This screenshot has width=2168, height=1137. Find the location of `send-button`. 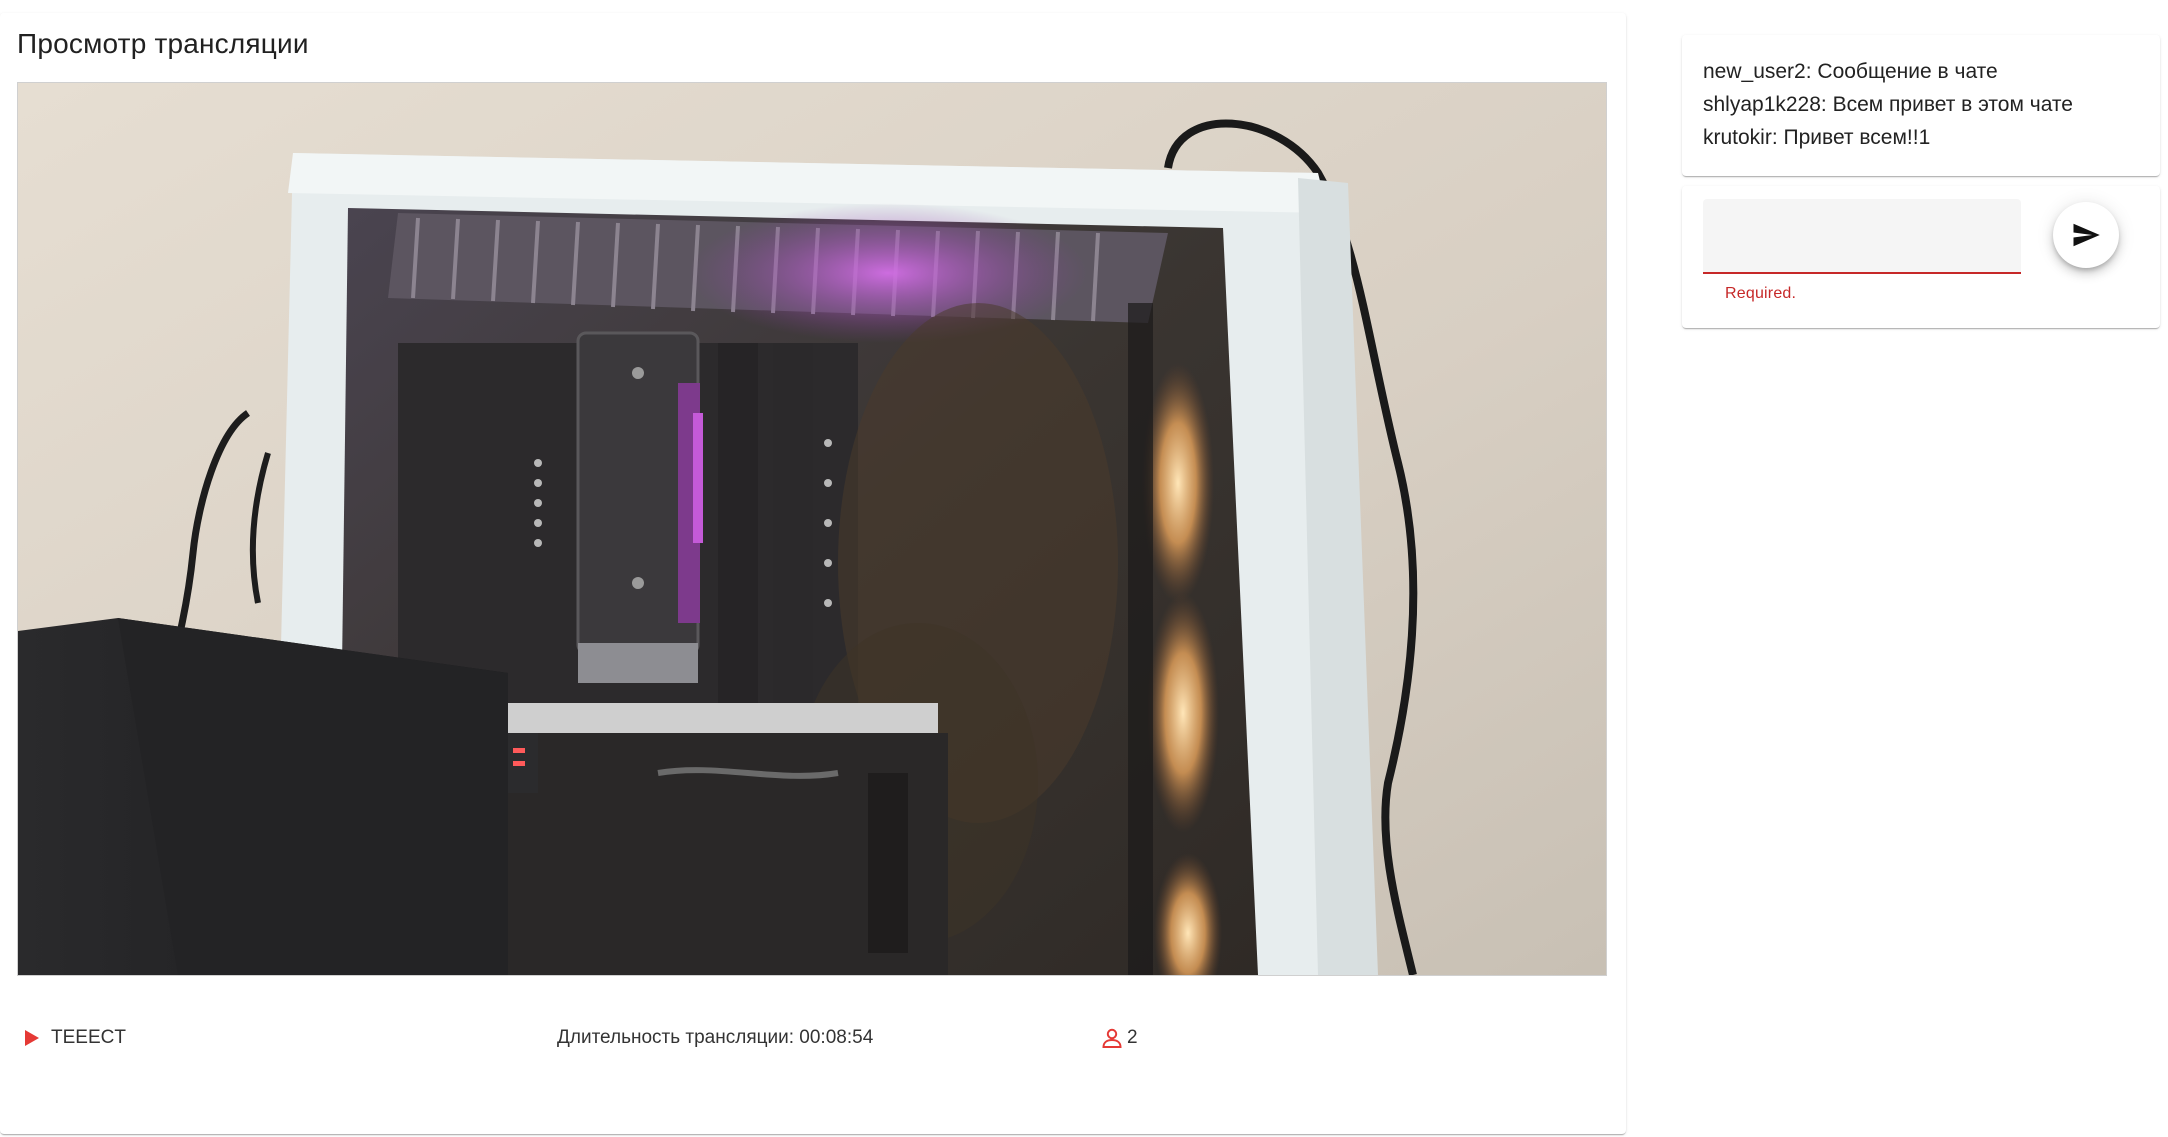

send-button is located at coordinates (2086, 235).